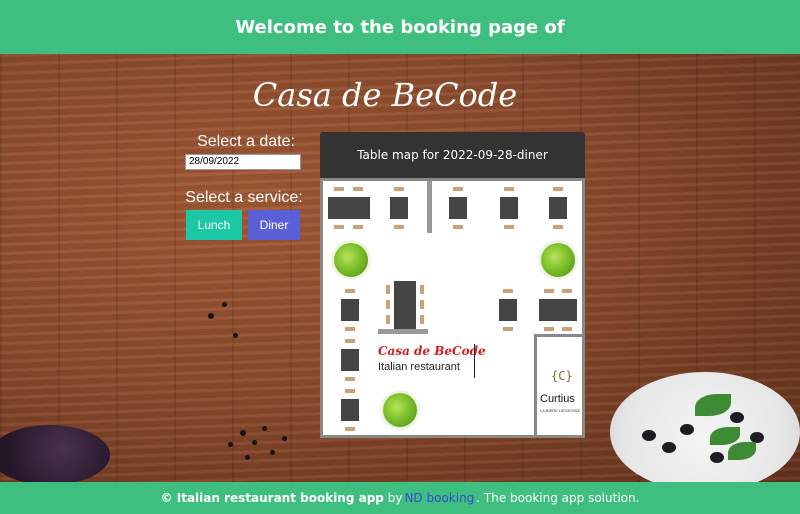 The height and width of the screenshot is (514, 800). What do you see at coordinates (439, 498) in the screenshot?
I see `footer-link: ND booking` at bounding box center [439, 498].